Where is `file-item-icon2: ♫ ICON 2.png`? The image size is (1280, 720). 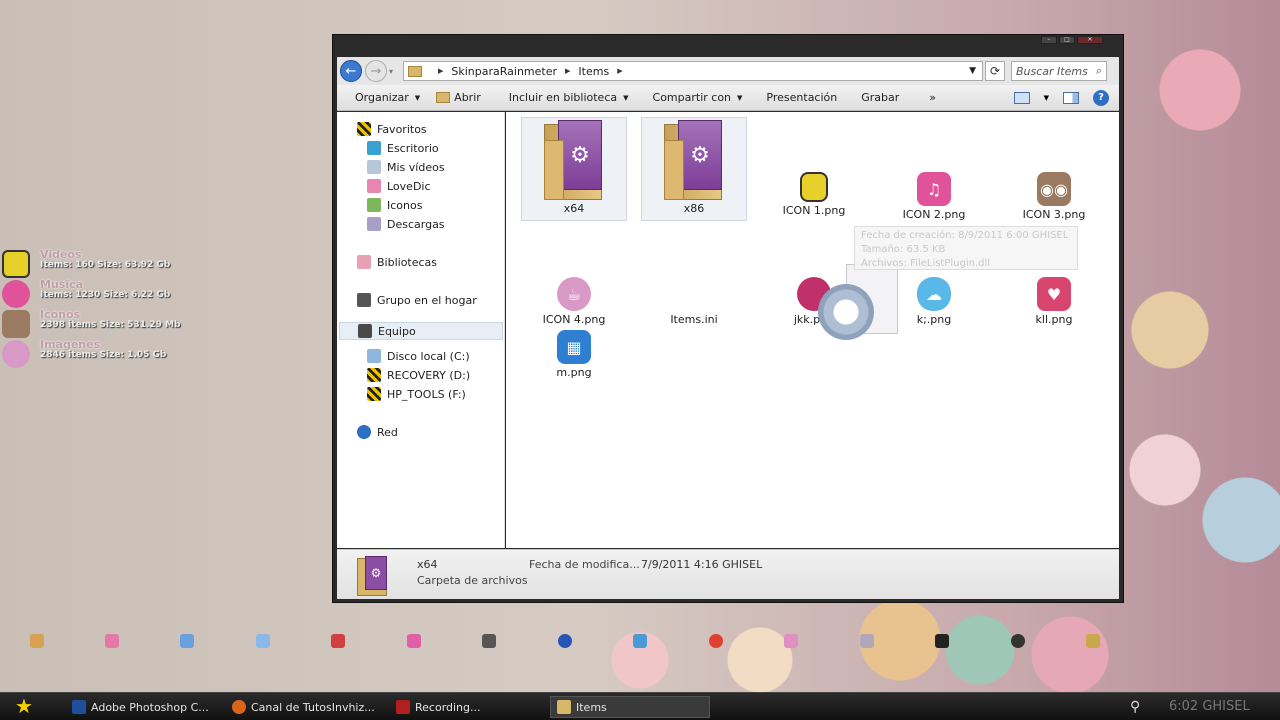
file-item-icon2: ♫ ICON 2.png is located at coordinates (934, 196).